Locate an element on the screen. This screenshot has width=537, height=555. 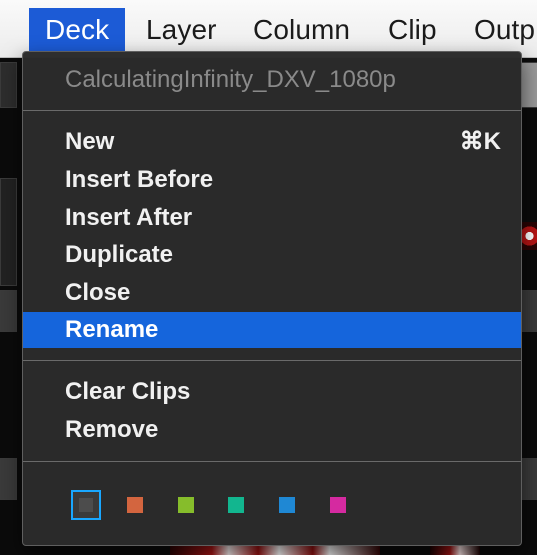
menubar-item-clip: Clip is located at coordinates (412, 31).